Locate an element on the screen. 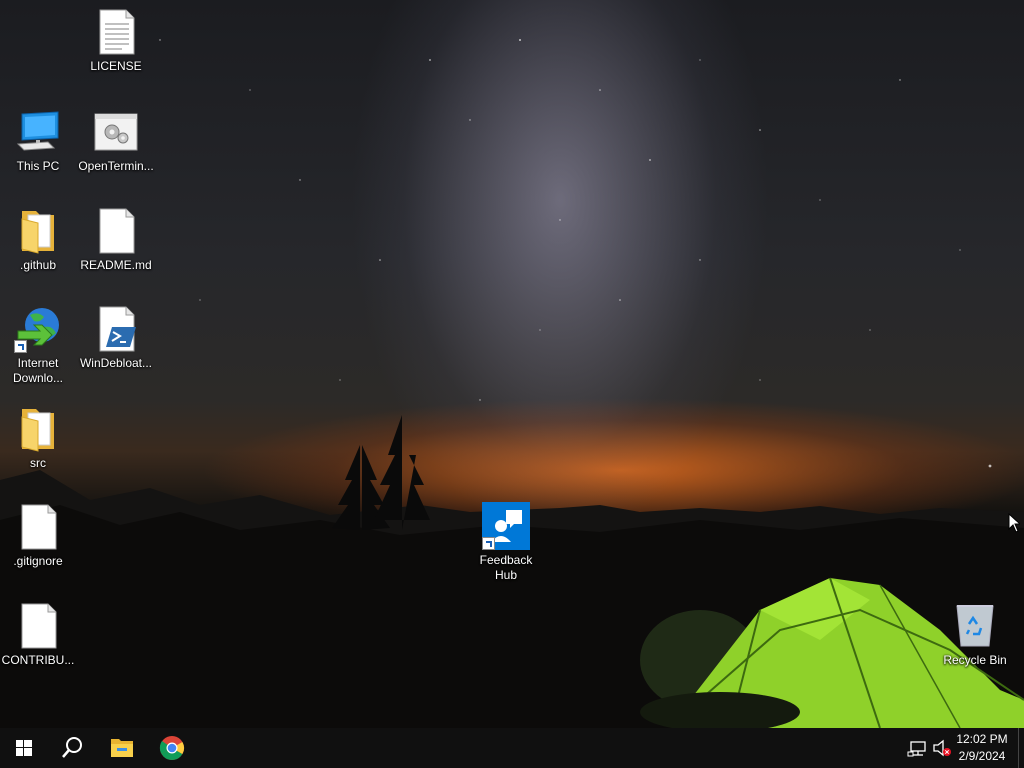 The image size is (1024, 768). network-tray-button is located at coordinates (918, 748).